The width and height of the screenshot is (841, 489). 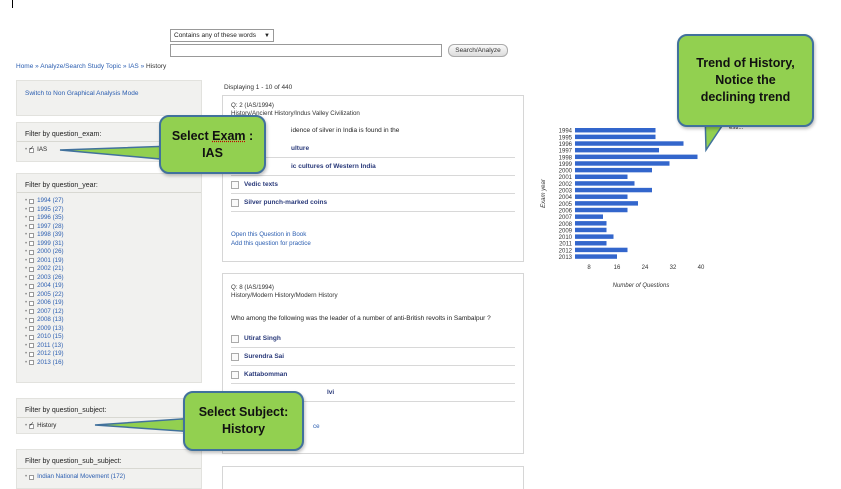 I want to click on chart-y-tick-label: 2002, so click(x=566, y=185).